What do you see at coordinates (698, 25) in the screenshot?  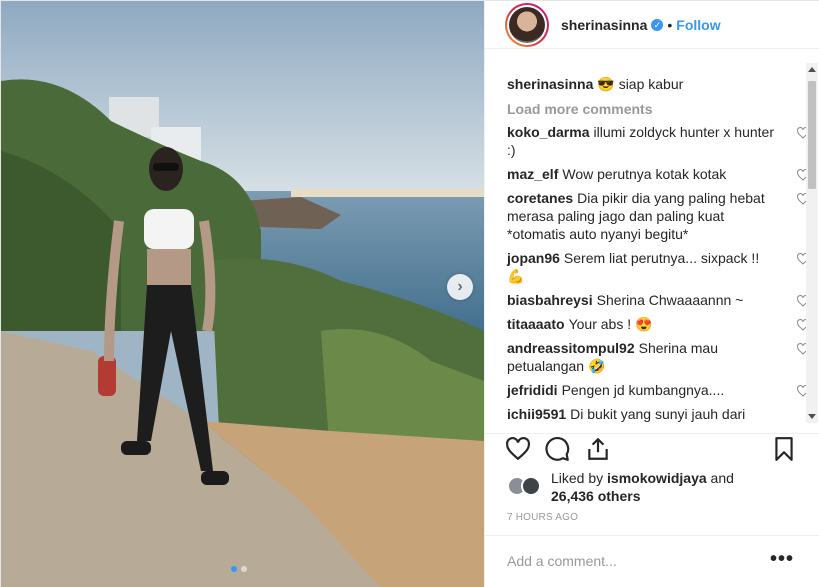 I see `follow-button: Follow` at bounding box center [698, 25].